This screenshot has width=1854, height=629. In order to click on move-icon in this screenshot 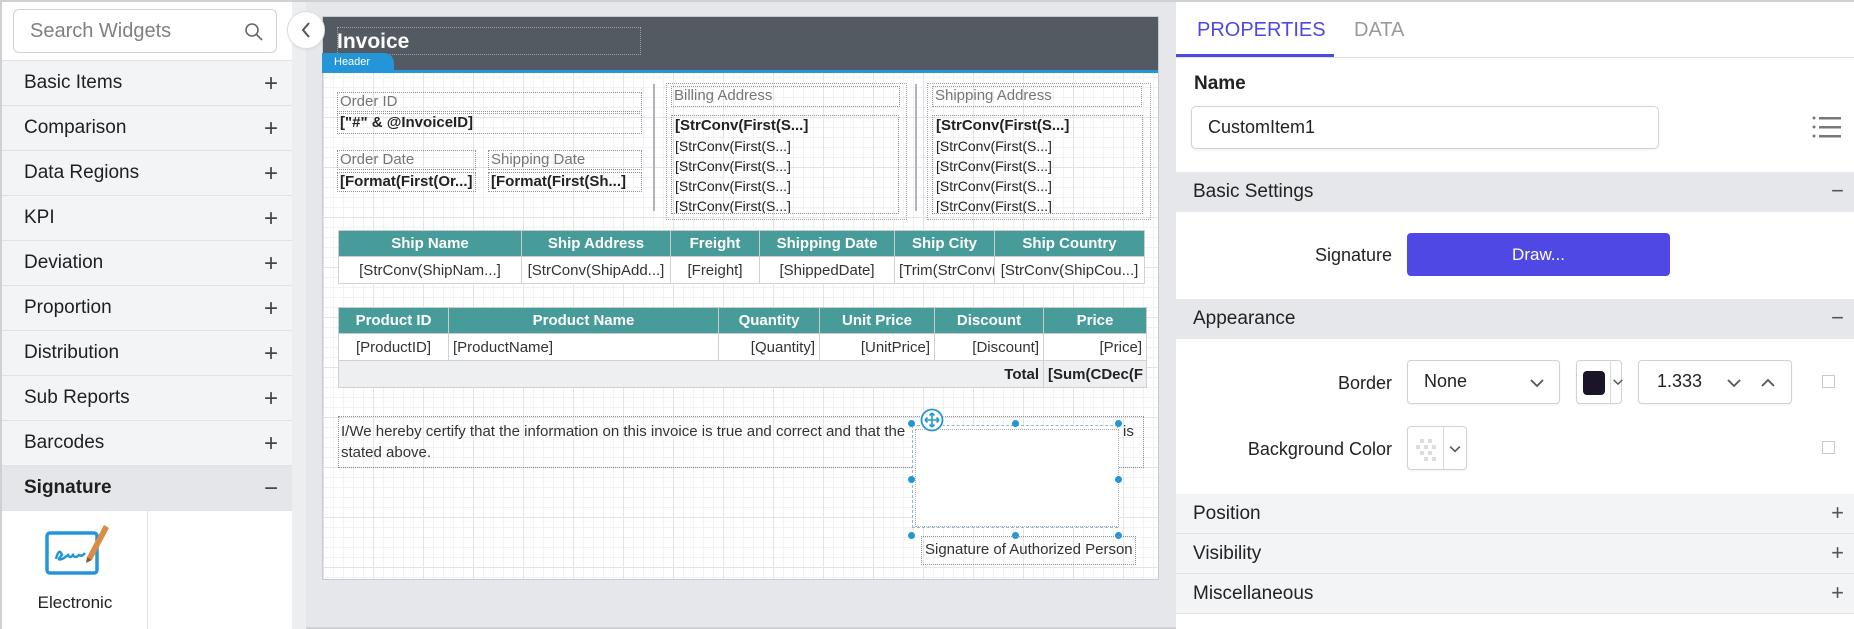, I will do `click(932, 420)`.